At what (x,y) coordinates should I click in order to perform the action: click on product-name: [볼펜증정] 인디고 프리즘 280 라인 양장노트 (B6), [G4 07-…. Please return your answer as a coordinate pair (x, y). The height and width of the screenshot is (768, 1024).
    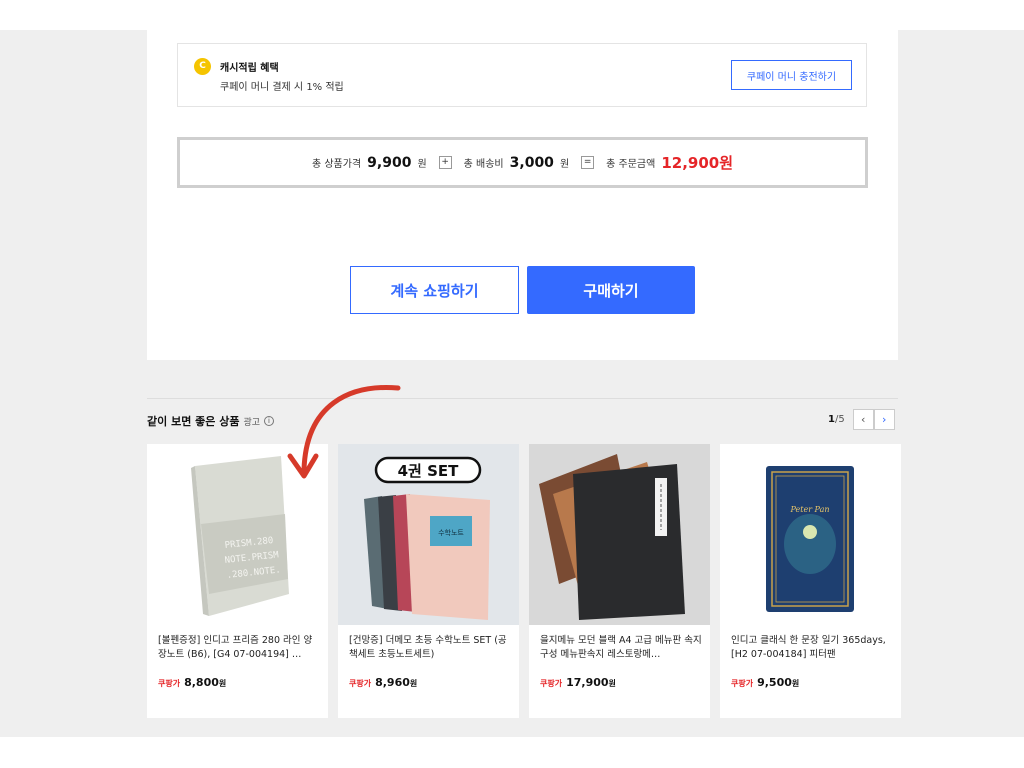
    Looking at the image, I should click on (239, 648).